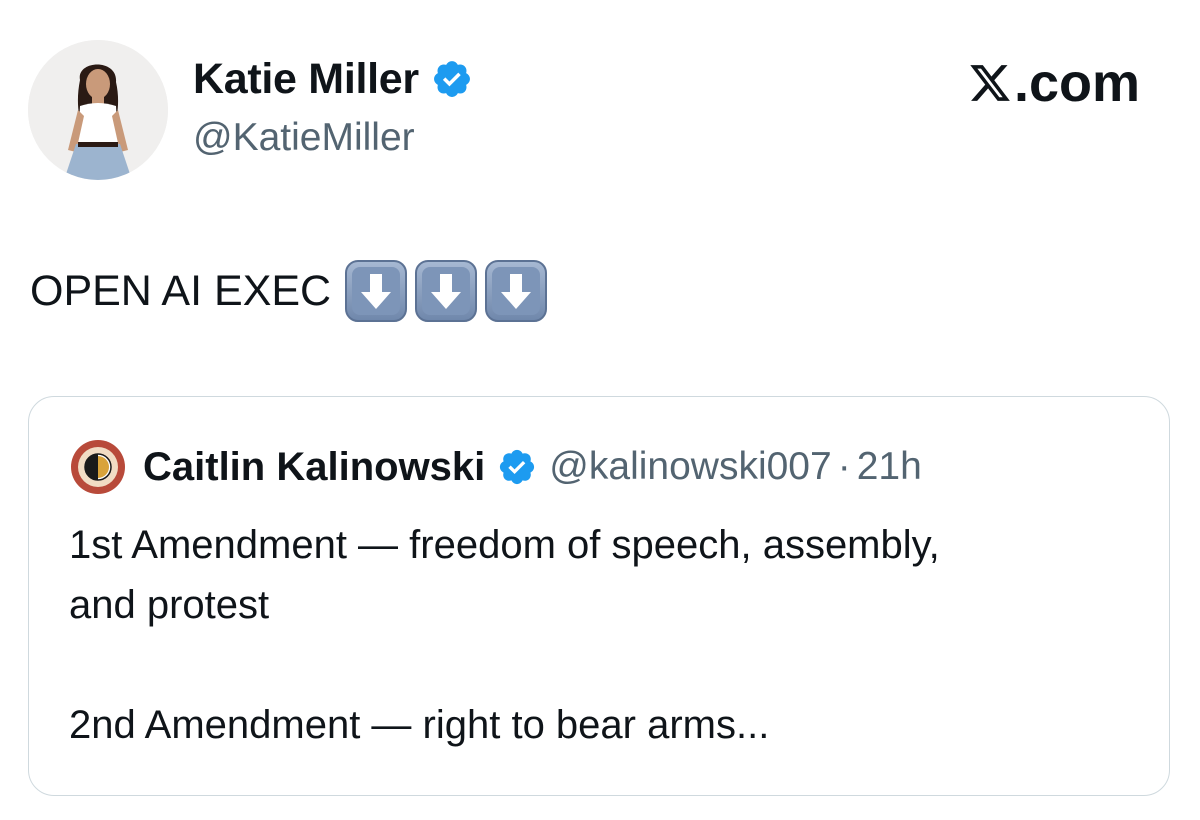 Image resolution: width=1200 pixels, height=820 pixels. What do you see at coordinates (98, 467) in the screenshot?
I see `half-circle-logo-icon` at bounding box center [98, 467].